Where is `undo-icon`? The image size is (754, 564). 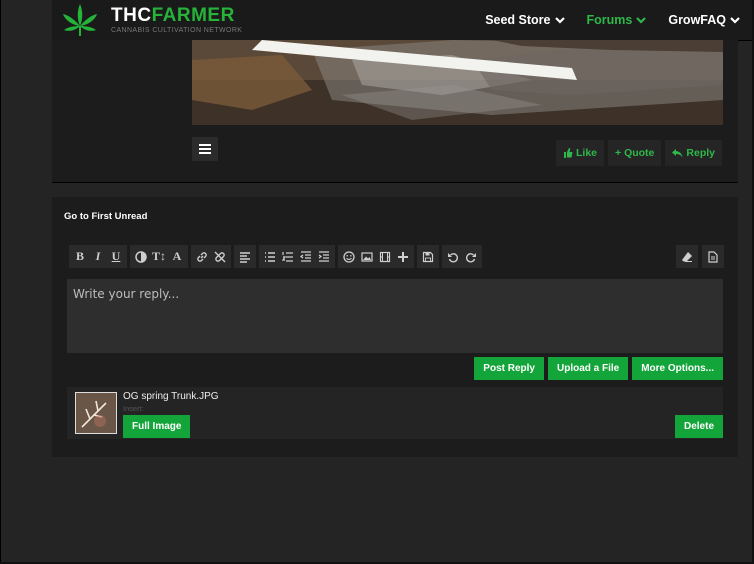
undo-icon is located at coordinates (453, 257).